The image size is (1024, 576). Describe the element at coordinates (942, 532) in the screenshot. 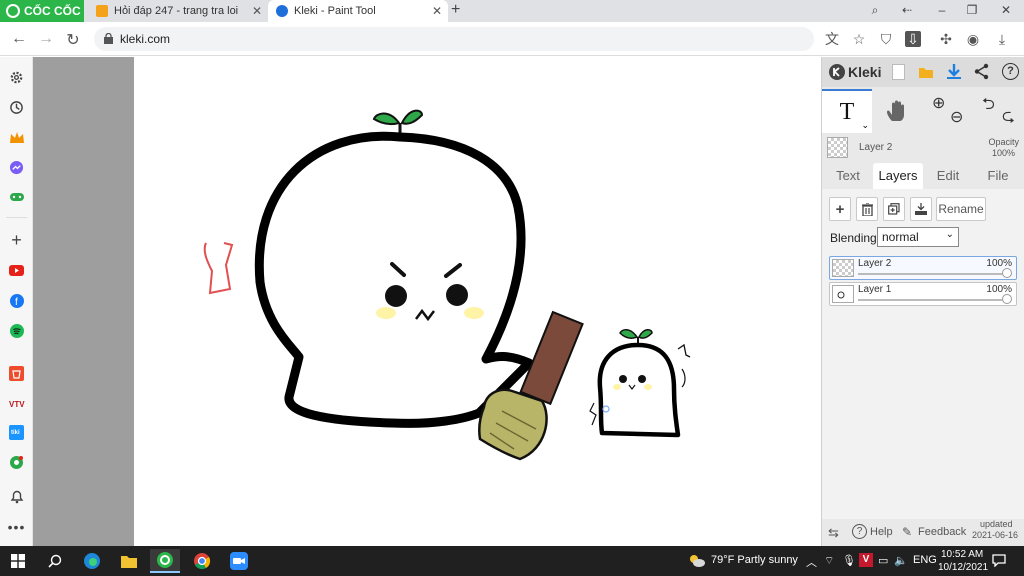

I see `feedback-link: Feedback` at that location.